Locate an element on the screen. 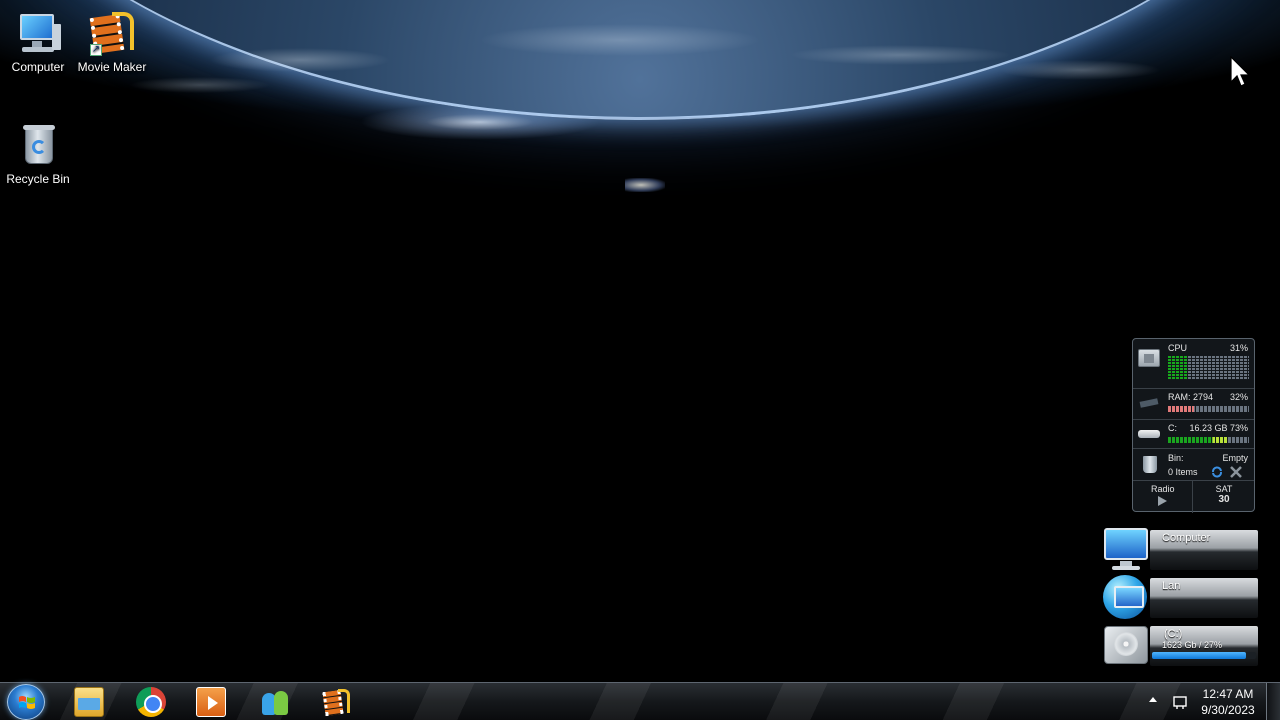 Image resolution: width=1280 pixels, height=720 pixels. tile-drive-c: (C:) 1623 Gb / 27% is located at coordinates (1181, 645).